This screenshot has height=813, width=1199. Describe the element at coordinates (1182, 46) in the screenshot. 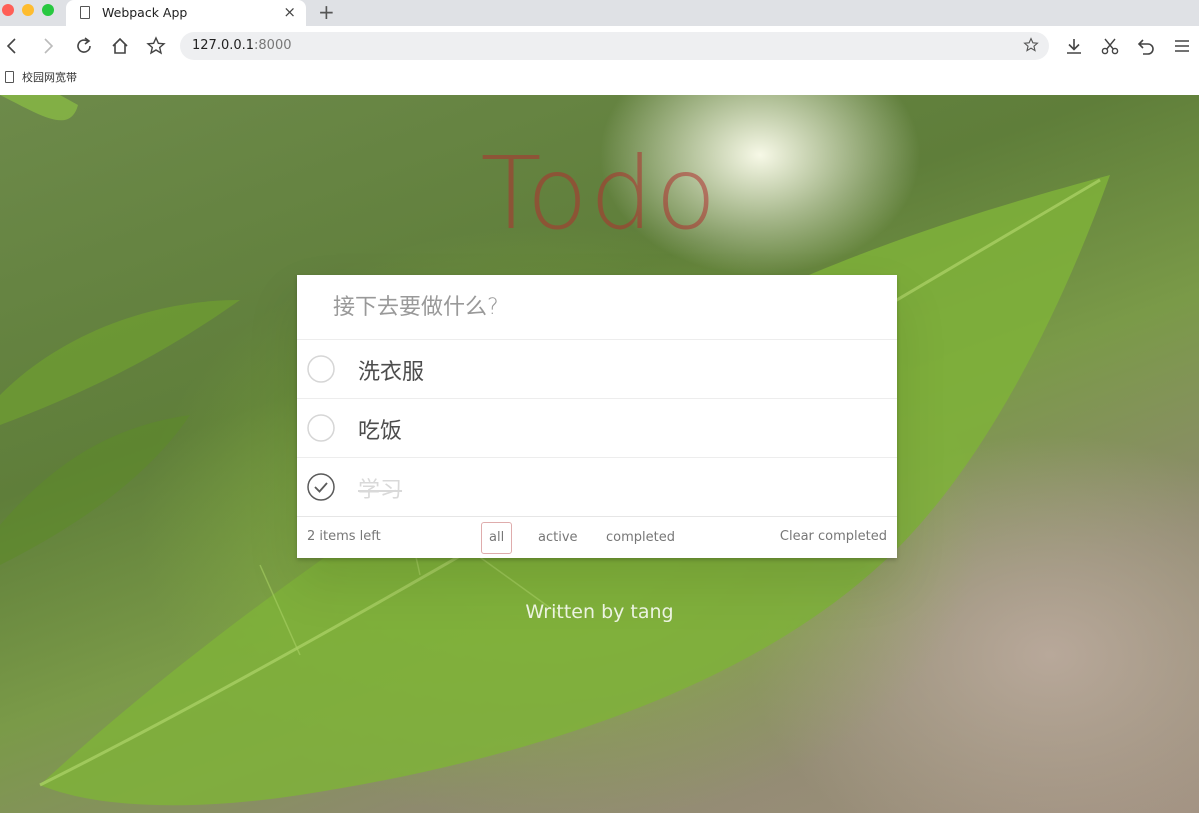

I see `menu-icon` at that location.